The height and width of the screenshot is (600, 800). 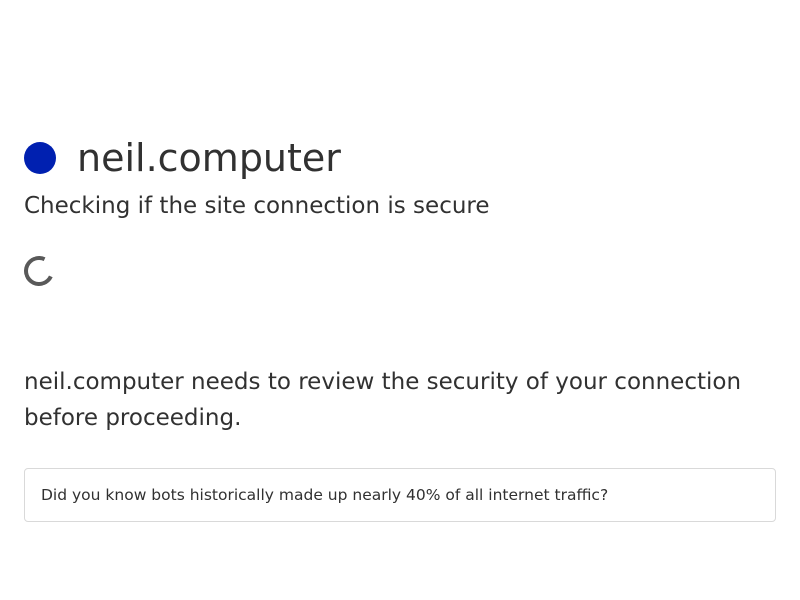 What do you see at coordinates (40, 158) in the screenshot?
I see `site-favicon-icon` at bounding box center [40, 158].